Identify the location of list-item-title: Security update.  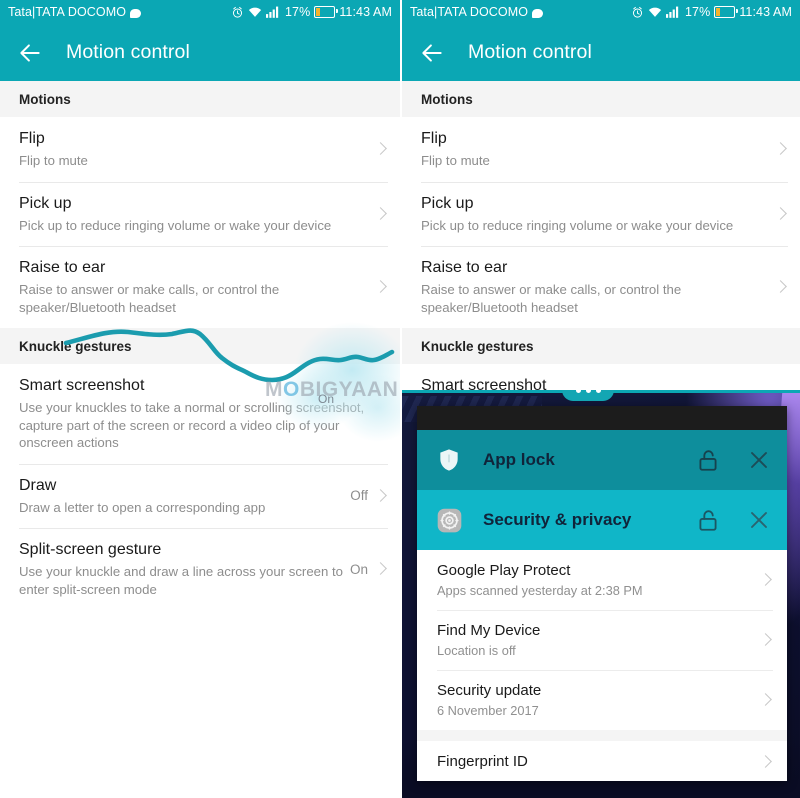
(489, 690).